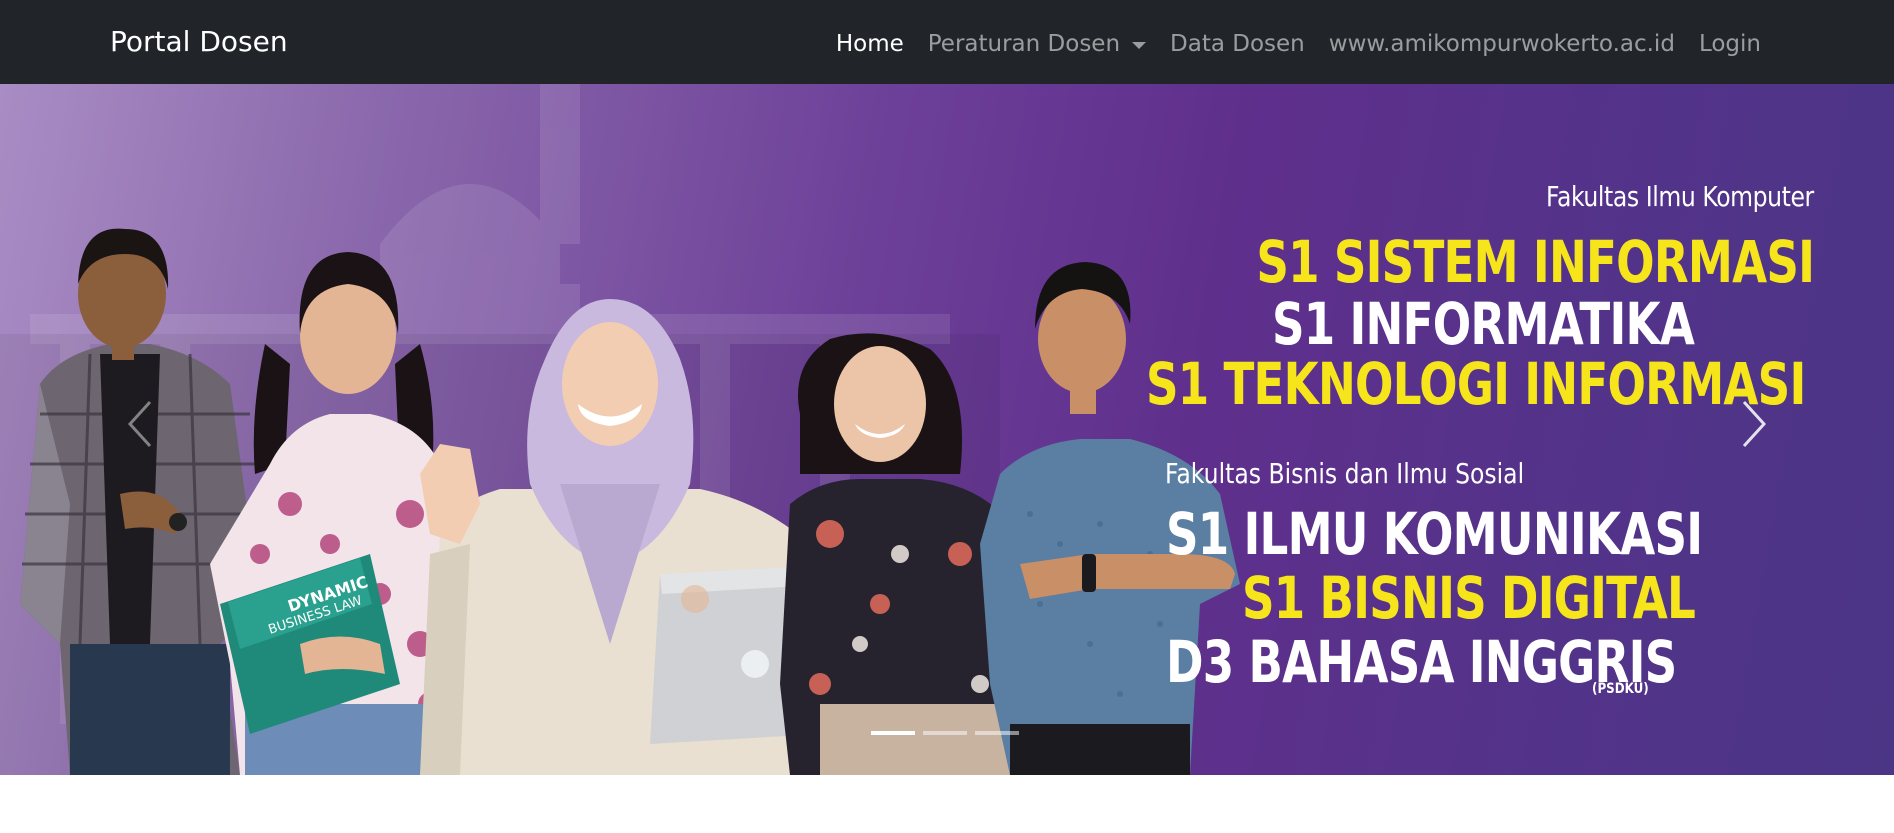 The width and height of the screenshot is (1894, 833). I want to click on chevron-left-icon, so click(139, 424).